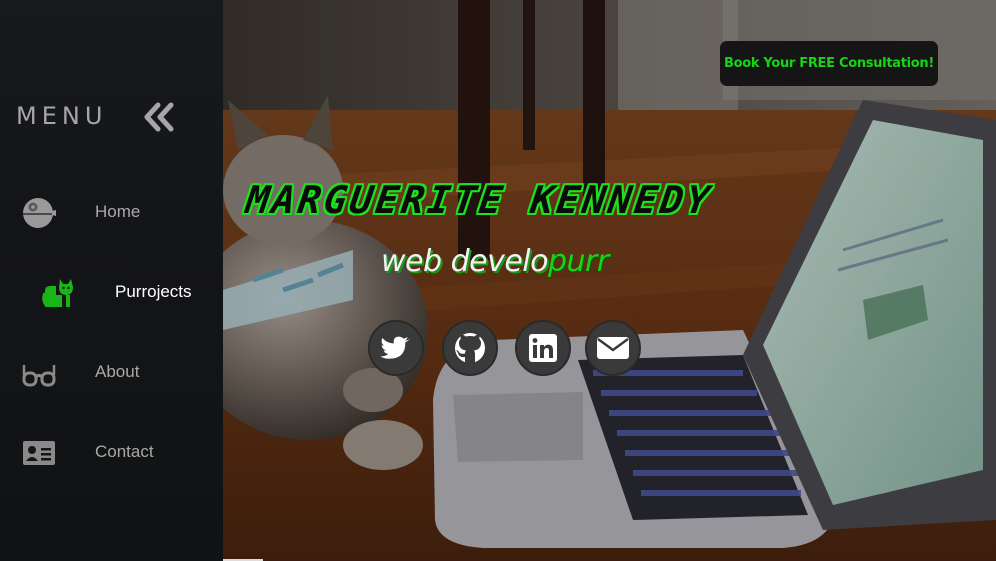 Image resolution: width=996 pixels, height=561 pixels. I want to click on menu-header: MENU, so click(116, 118).